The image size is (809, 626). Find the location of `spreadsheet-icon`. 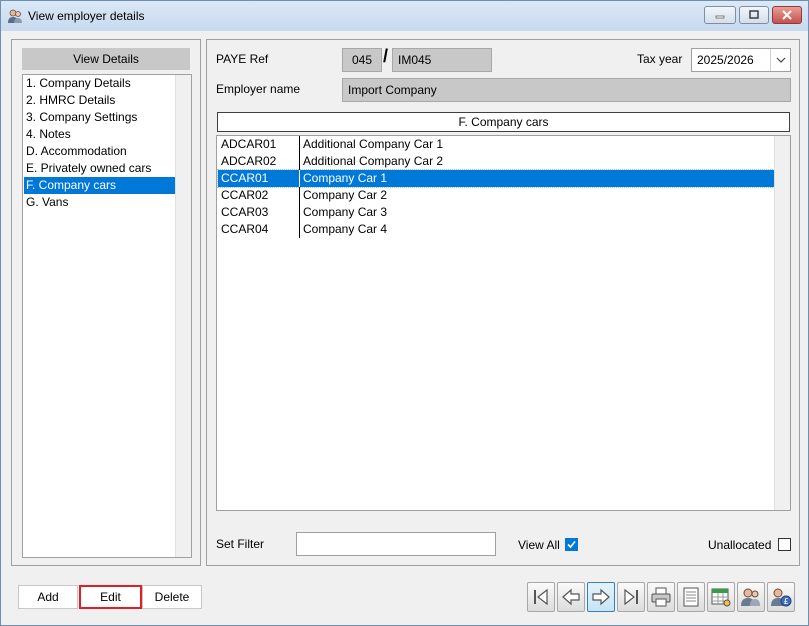

spreadsheet-icon is located at coordinates (721, 597).